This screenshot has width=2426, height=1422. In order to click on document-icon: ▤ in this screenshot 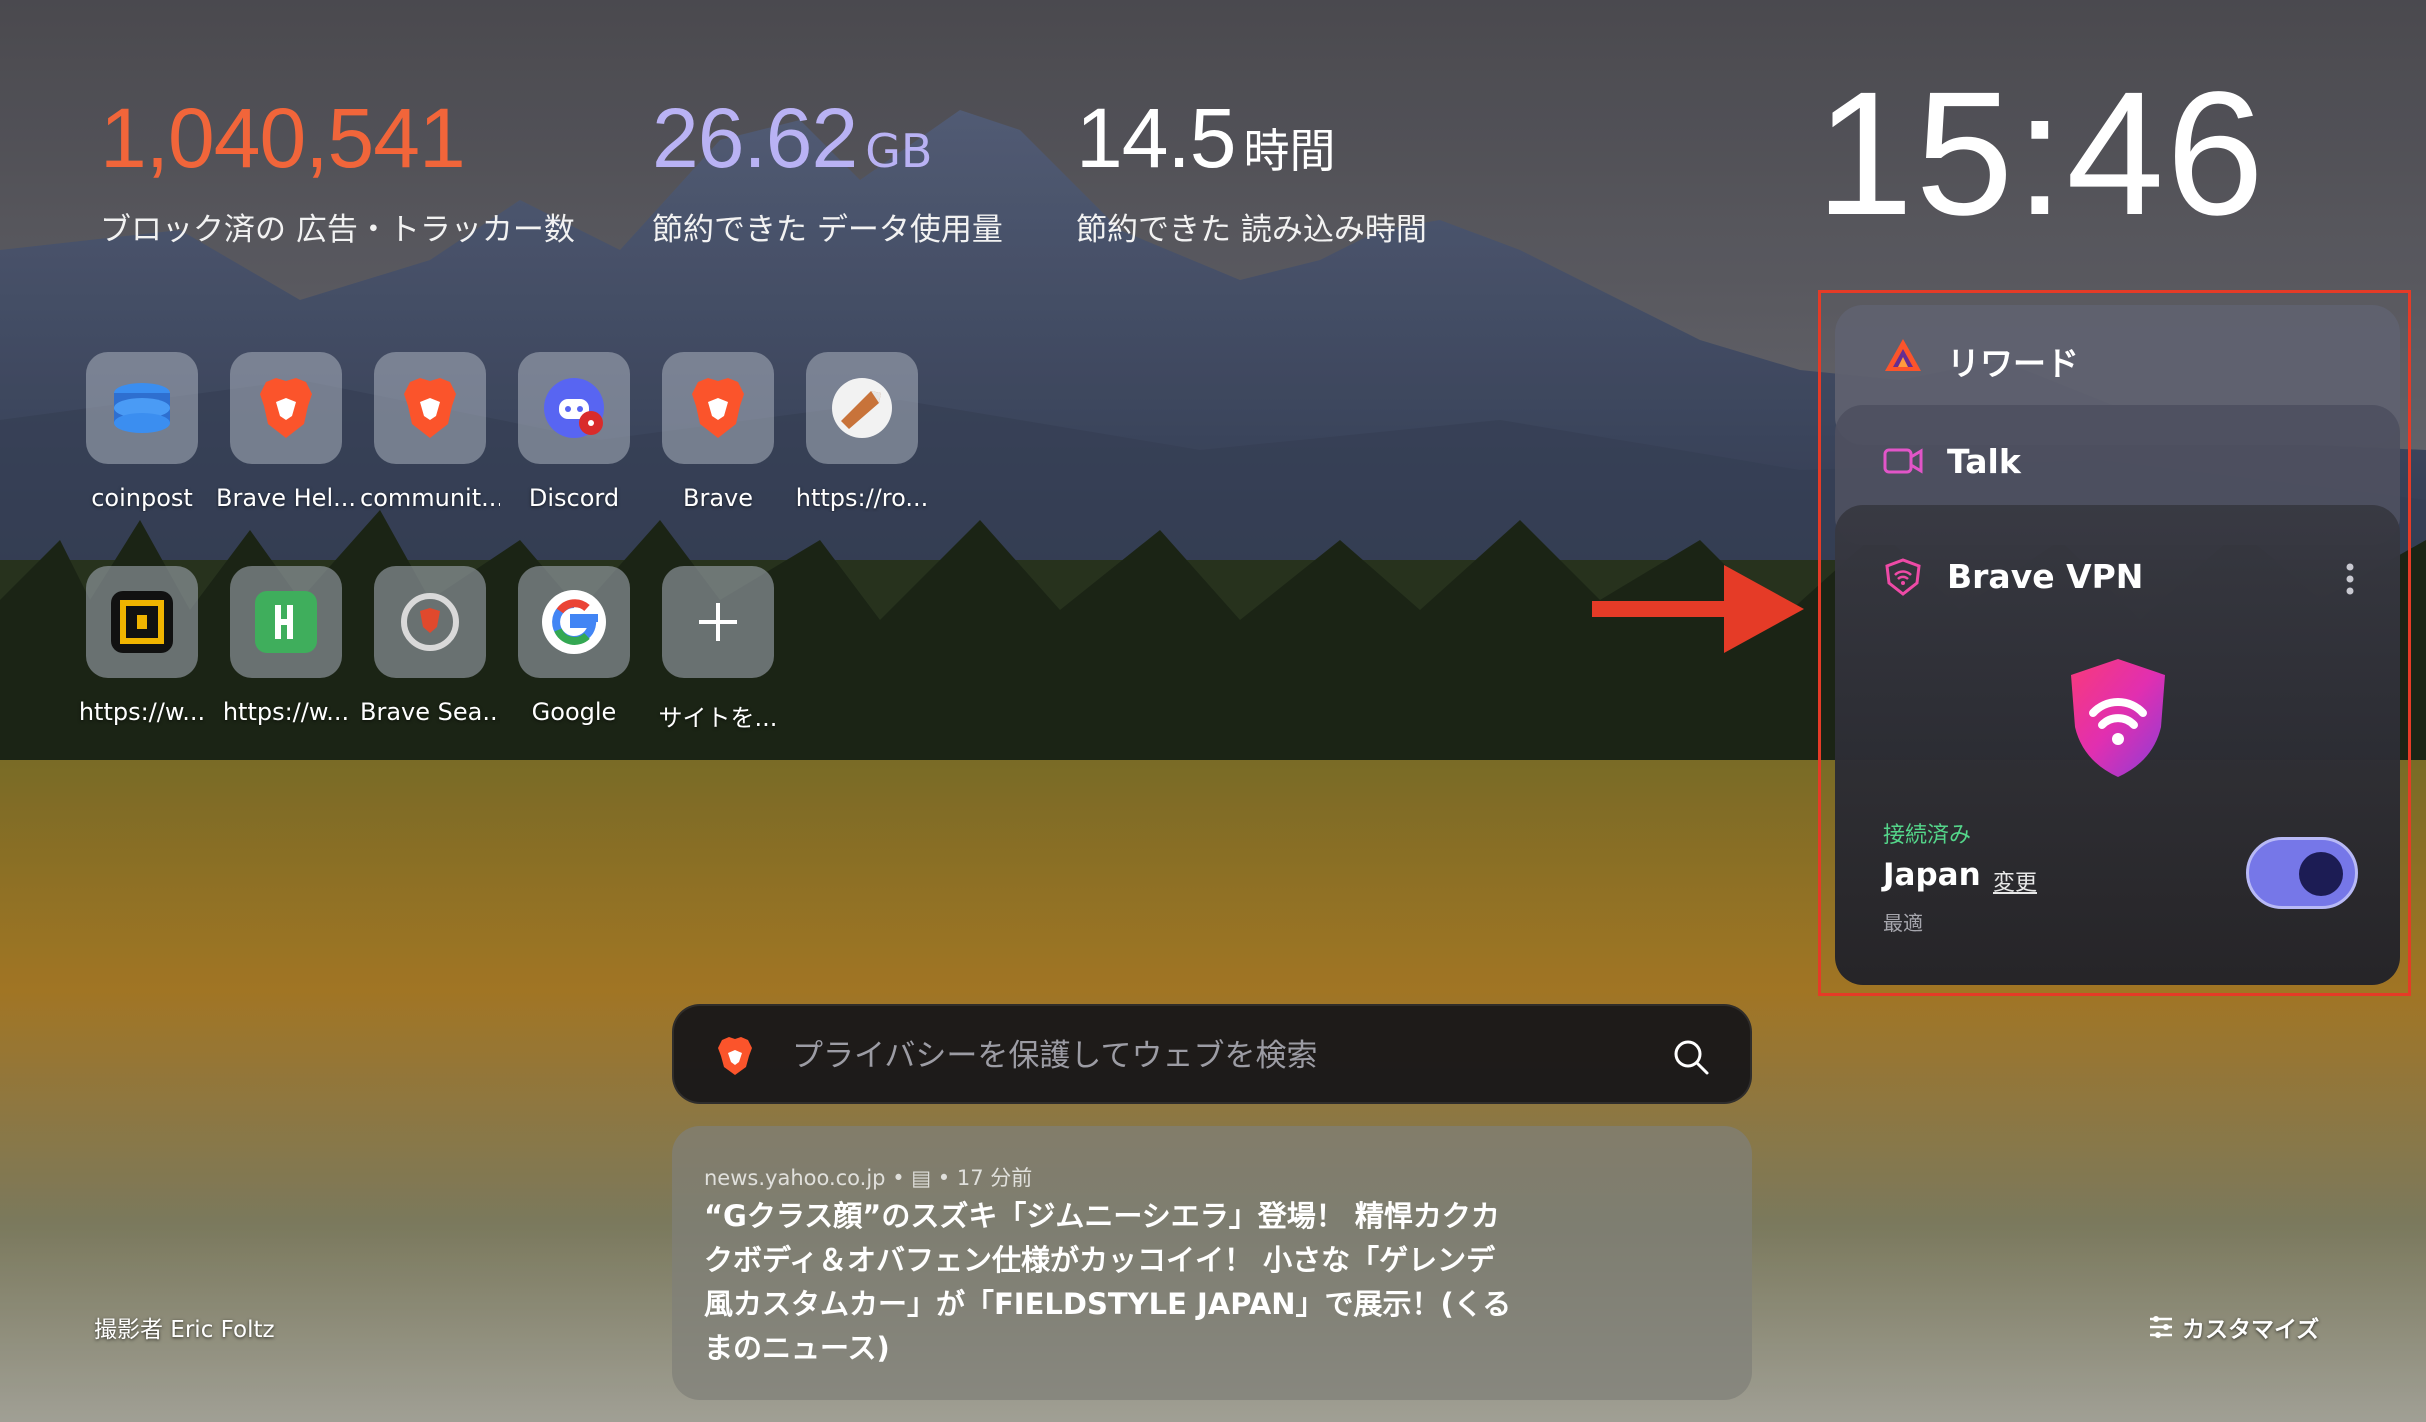, I will do `click(921, 1178)`.